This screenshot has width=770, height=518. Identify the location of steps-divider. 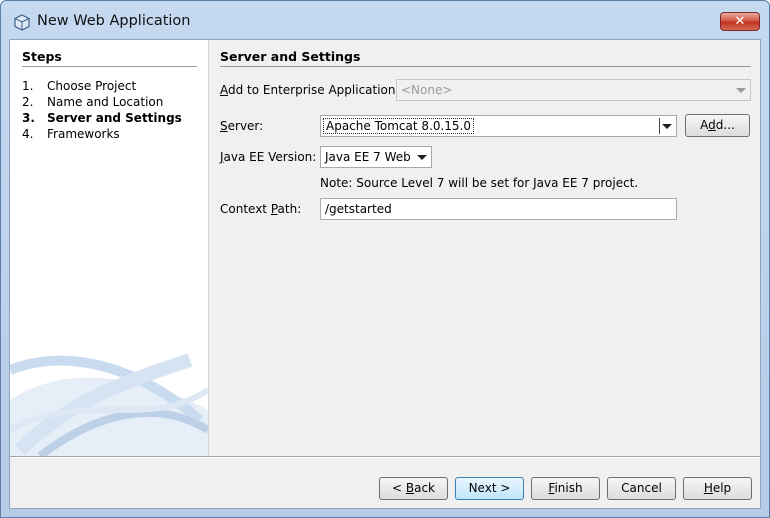
(109, 66).